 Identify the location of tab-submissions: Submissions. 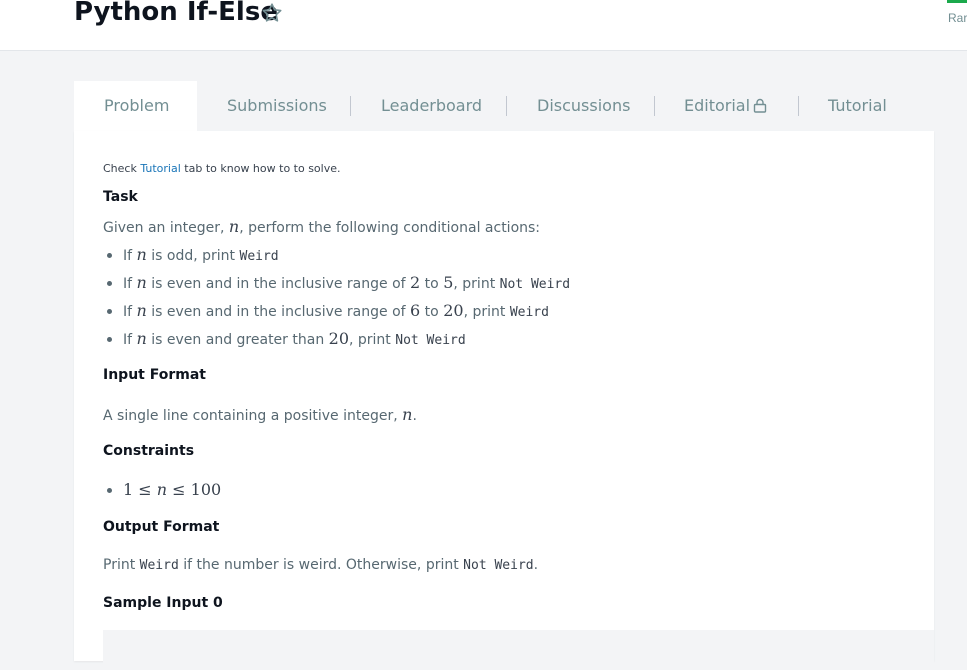
(277, 106).